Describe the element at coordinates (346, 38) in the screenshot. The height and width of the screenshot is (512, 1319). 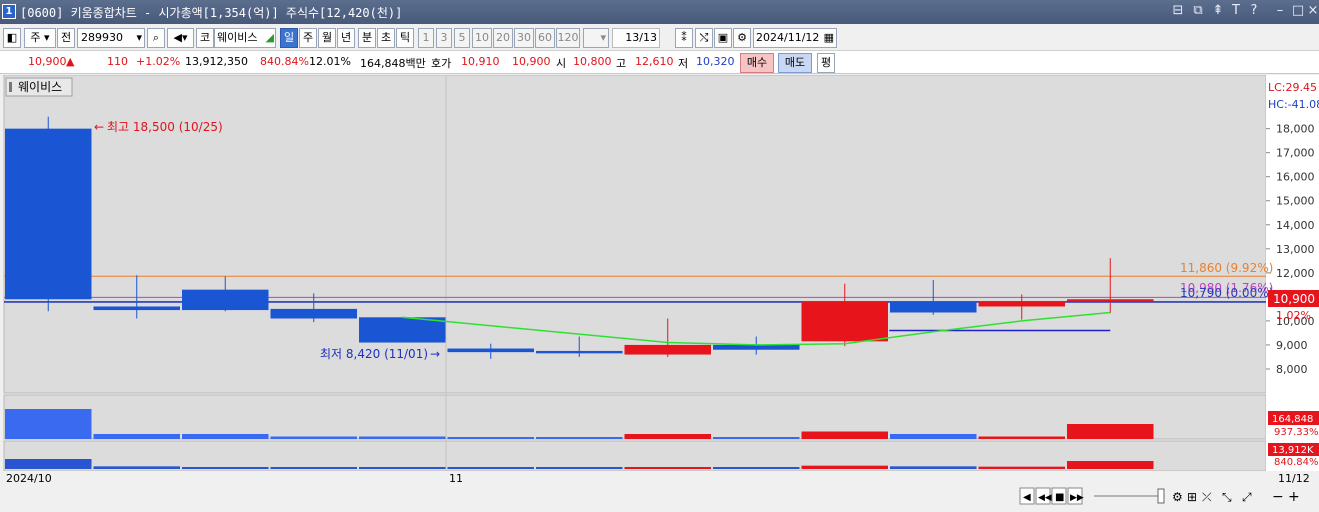
I see `interval-year: 년` at that location.